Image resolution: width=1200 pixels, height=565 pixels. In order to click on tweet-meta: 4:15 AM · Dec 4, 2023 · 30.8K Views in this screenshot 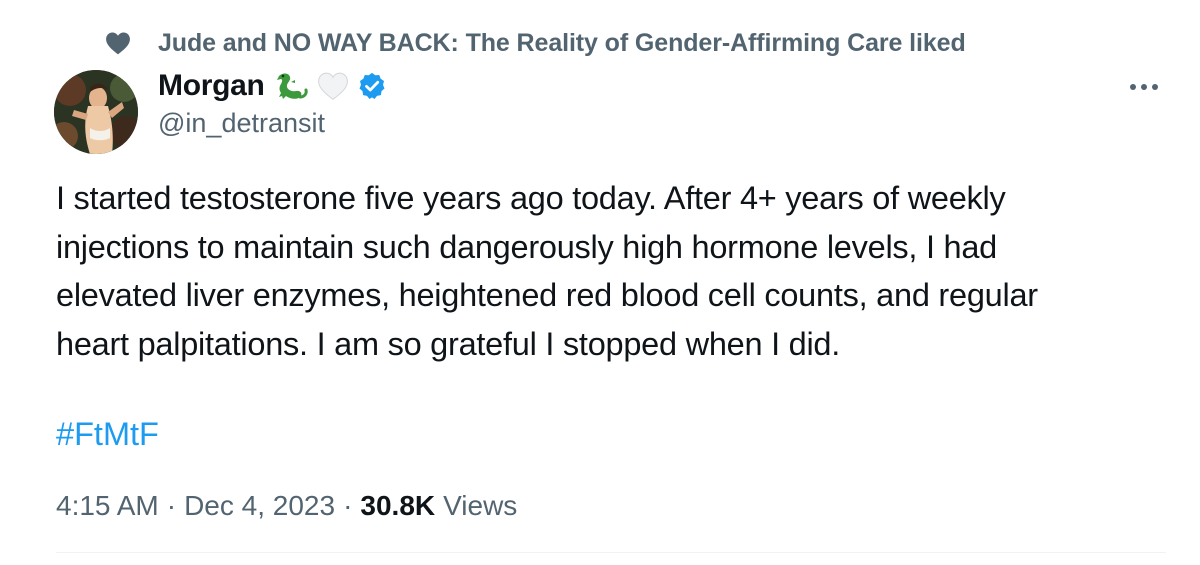, I will do `click(286, 506)`.